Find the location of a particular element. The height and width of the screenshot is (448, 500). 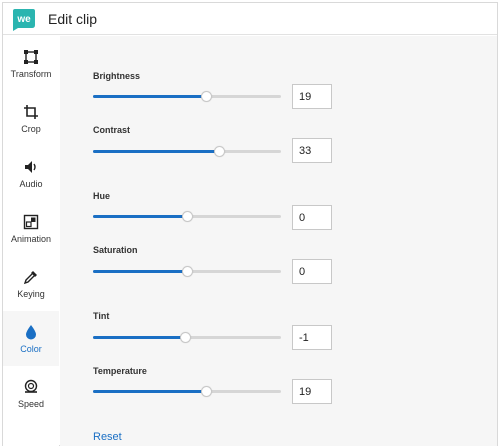

tint-label: Tint is located at coordinates (101, 316).